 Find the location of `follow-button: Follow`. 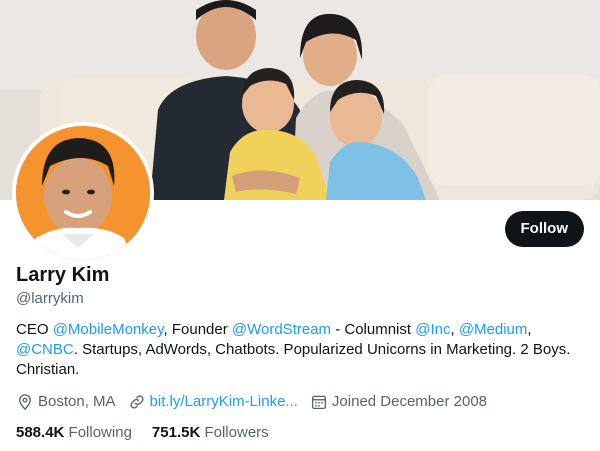

follow-button: Follow is located at coordinates (544, 229).